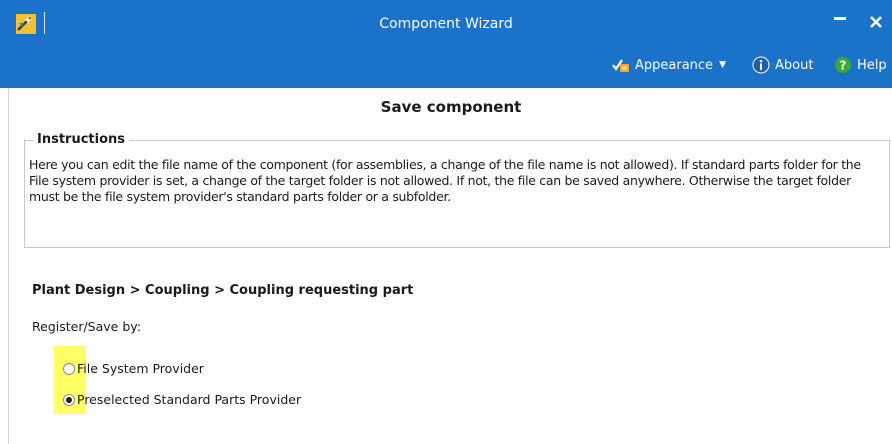 This screenshot has width=892, height=444. I want to click on info-icon, so click(761, 65).